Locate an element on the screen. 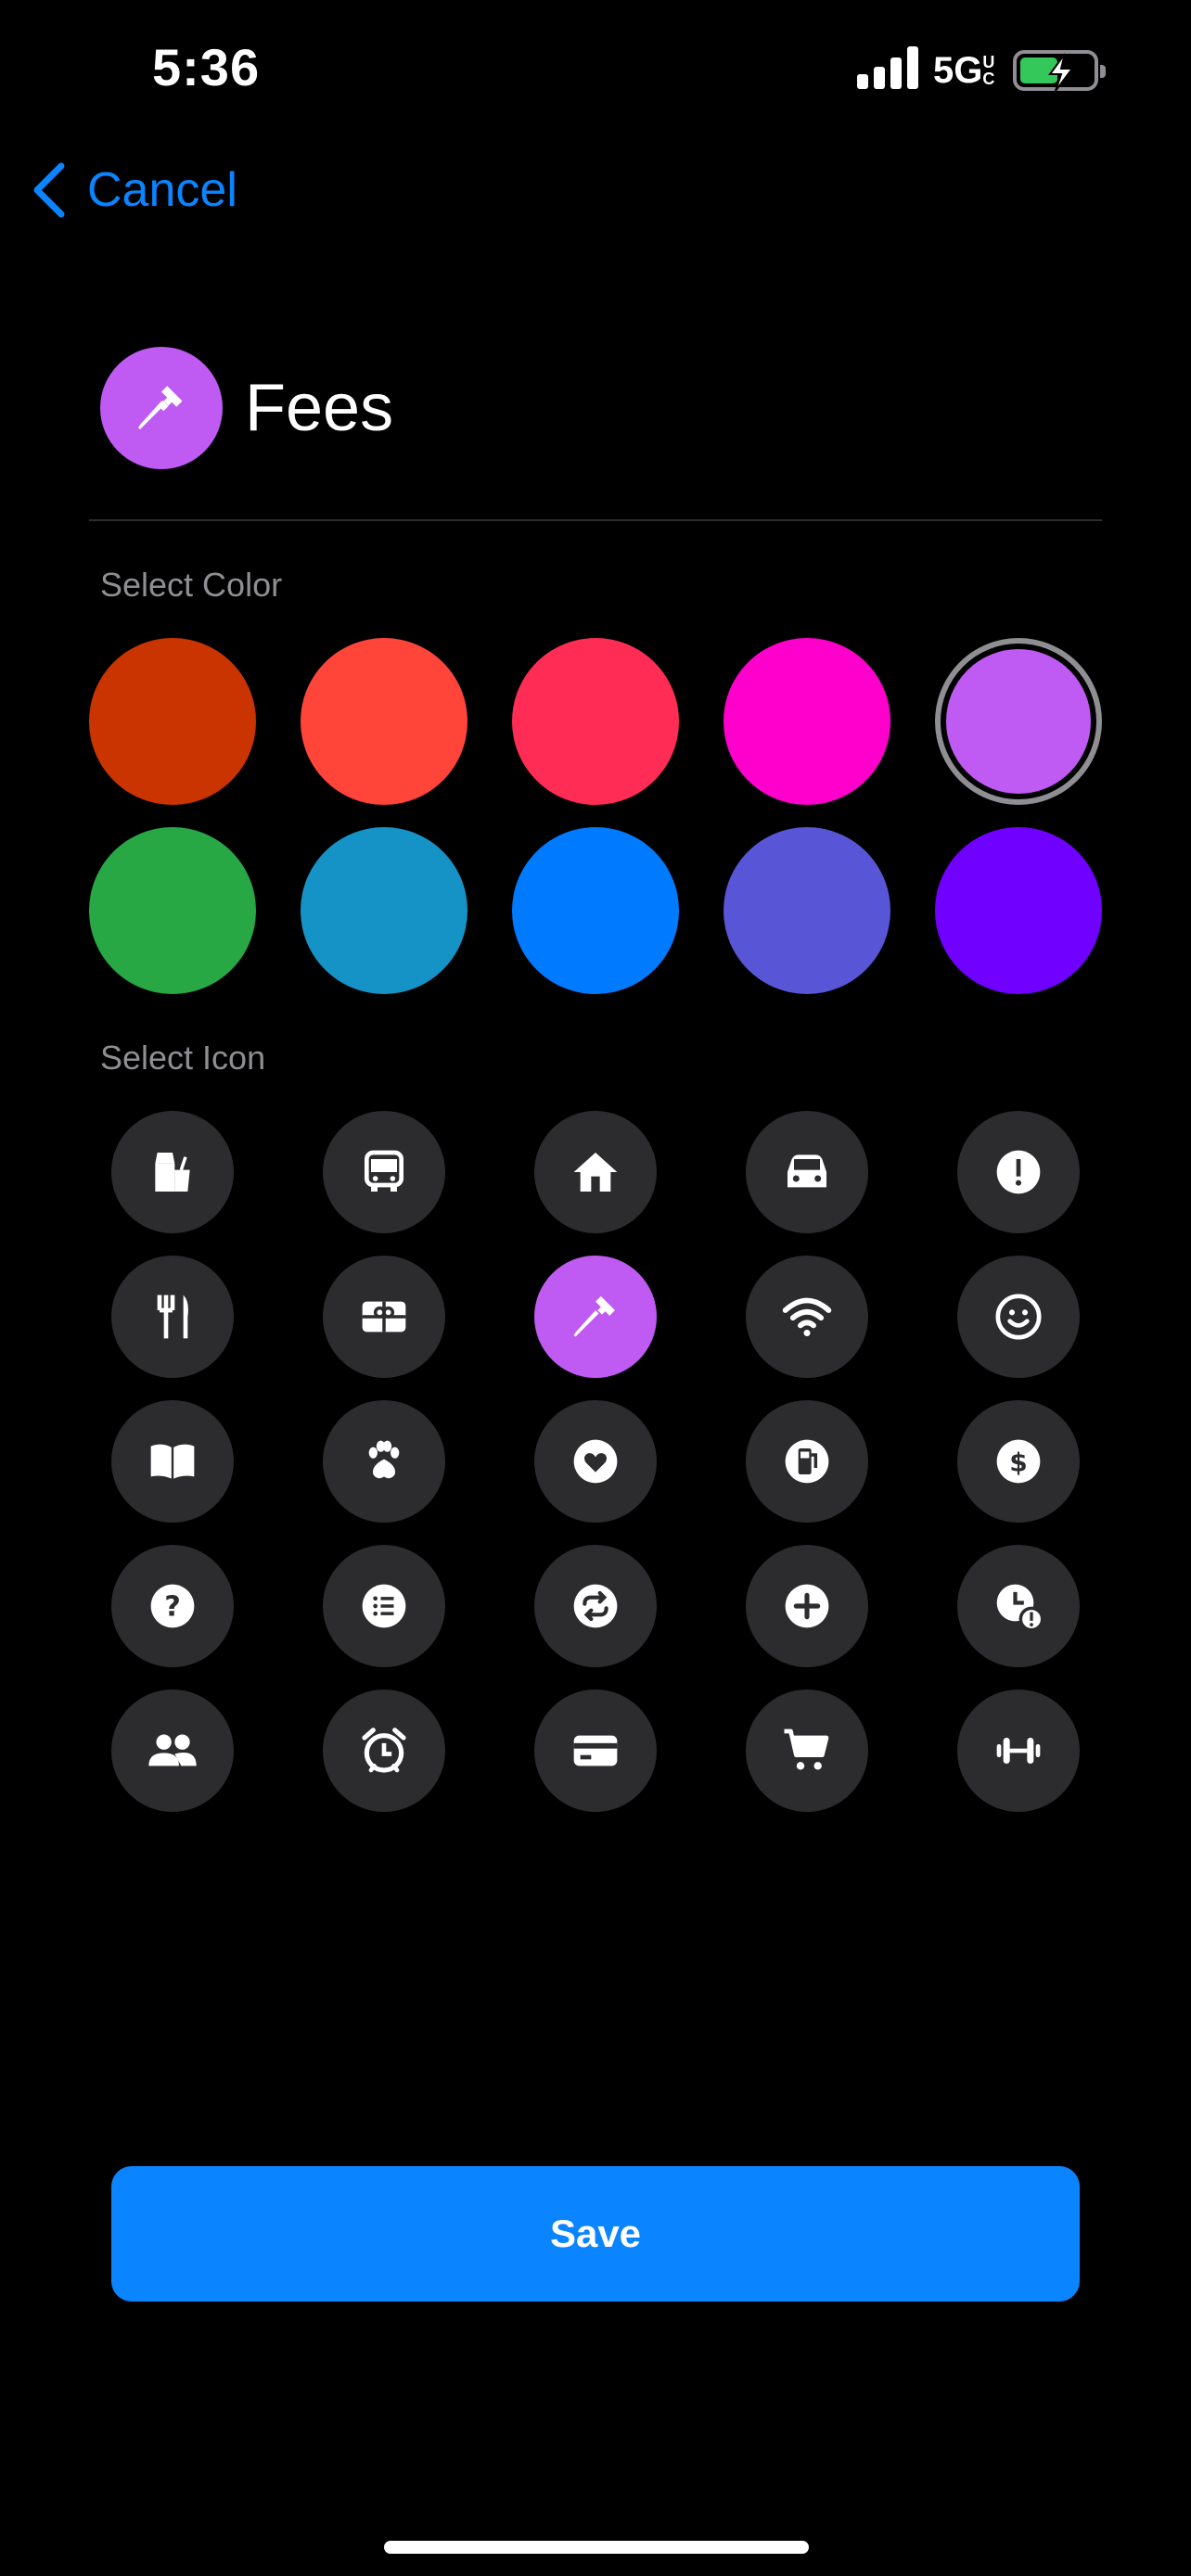 The height and width of the screenshot is (2576, 1191). book-icon is located at coordinates (172, 1461).